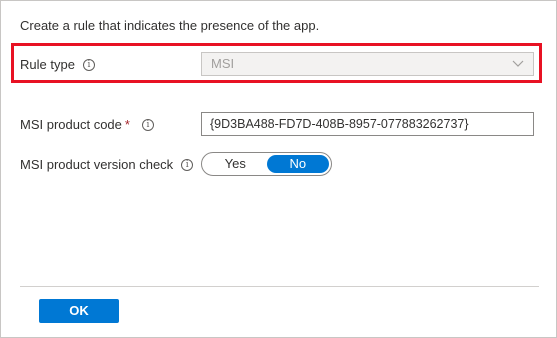 This screenshot has height=338, width=557. Describe the element at coordinates (235, 164) in the screenshot. I see `toggle-option-yes: Yes` at that location.